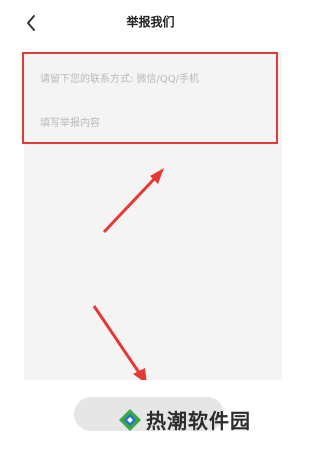 This screenshot has width=320, height=450. Describe the element at coordinates (198, 421) in the screenshot. I see `watermark-text: 热潮软件园` at that location.